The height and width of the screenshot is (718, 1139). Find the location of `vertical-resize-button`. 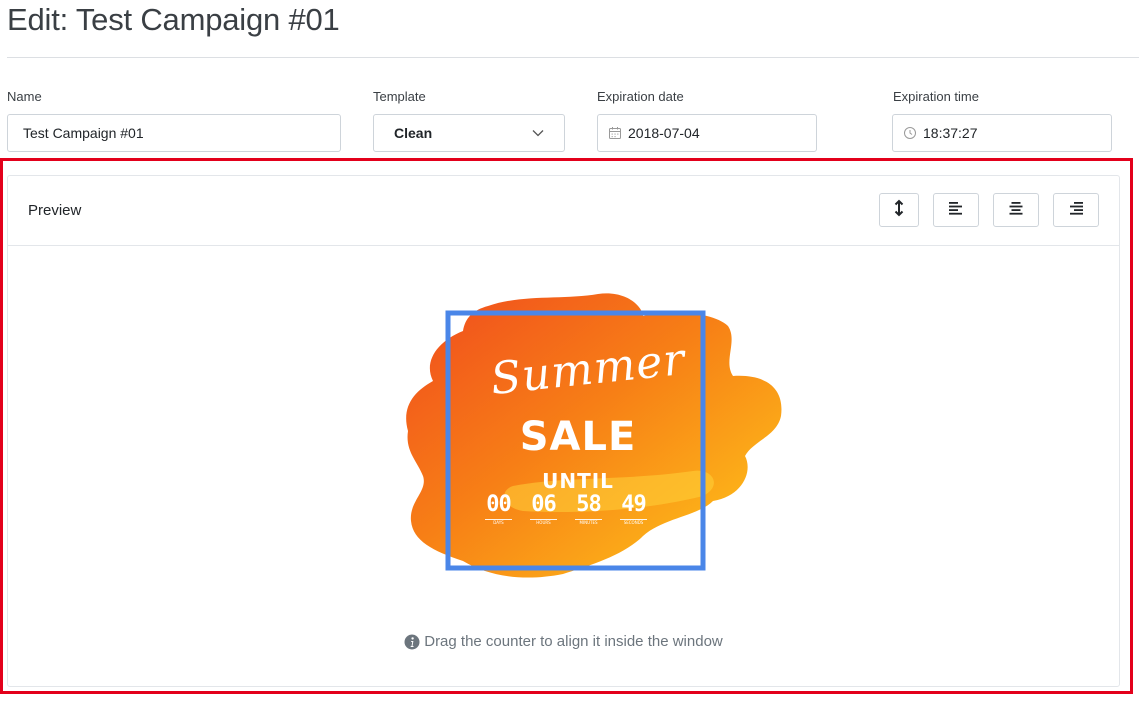

vertical-resize-button is located at coordinates (899, 210).